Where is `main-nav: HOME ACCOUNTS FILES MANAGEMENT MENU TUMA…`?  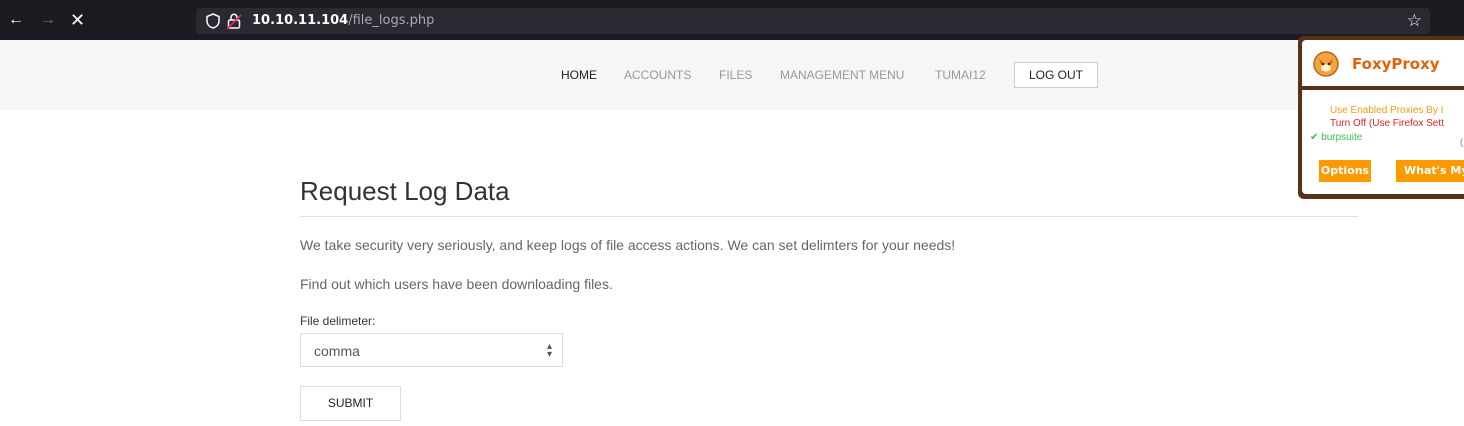
main-nav: HOME ACCOUNTS FILES MANAGEMENT MENU TUMA… is located at coordinates (732, 75).